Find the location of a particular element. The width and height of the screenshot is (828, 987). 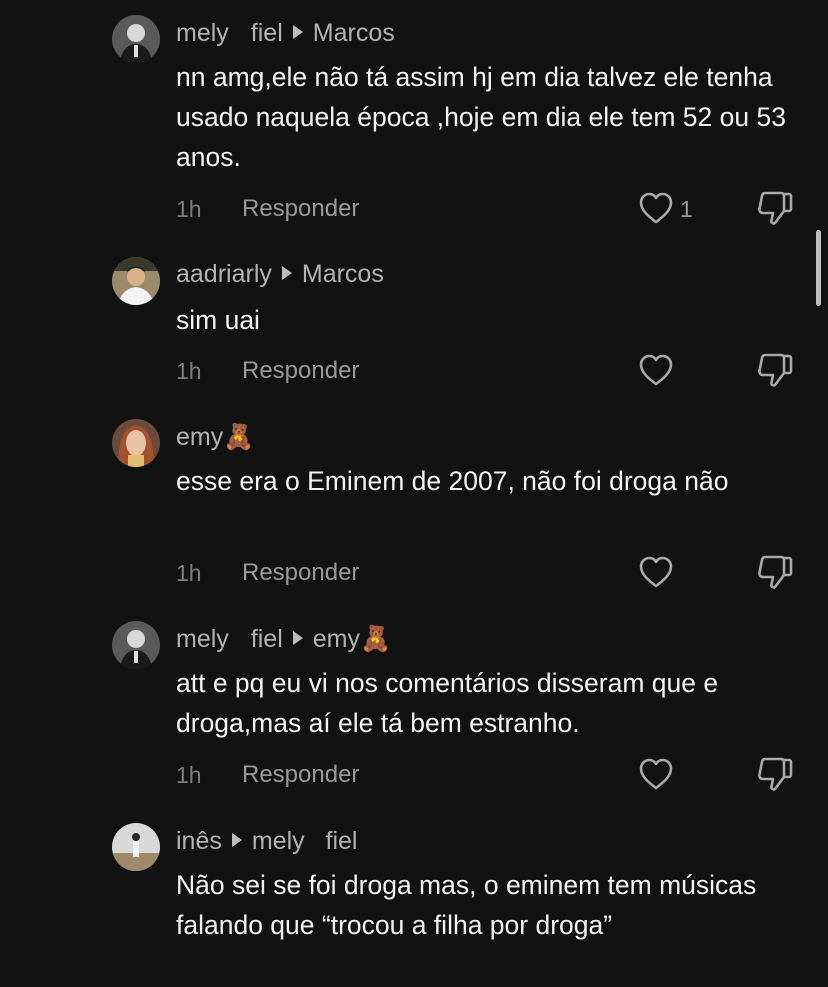

username: aadriarly is located at coordinates (224, 274).